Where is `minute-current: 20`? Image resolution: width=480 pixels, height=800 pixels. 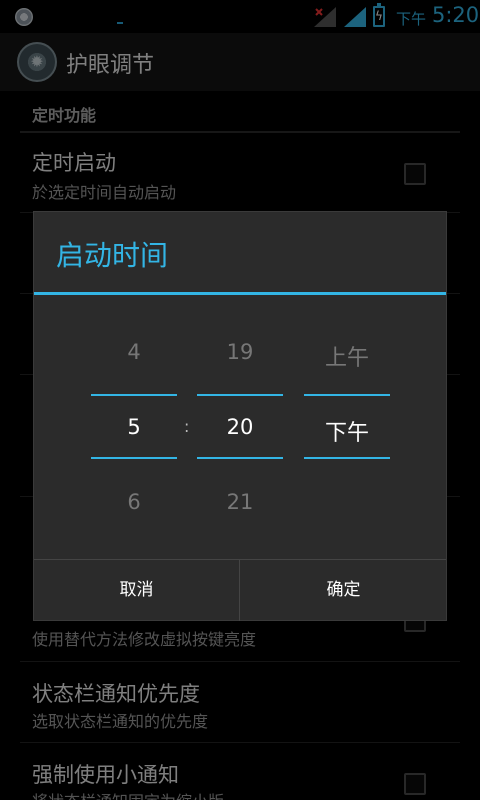 minute-current: 20 is located at coordinates (240, 427).